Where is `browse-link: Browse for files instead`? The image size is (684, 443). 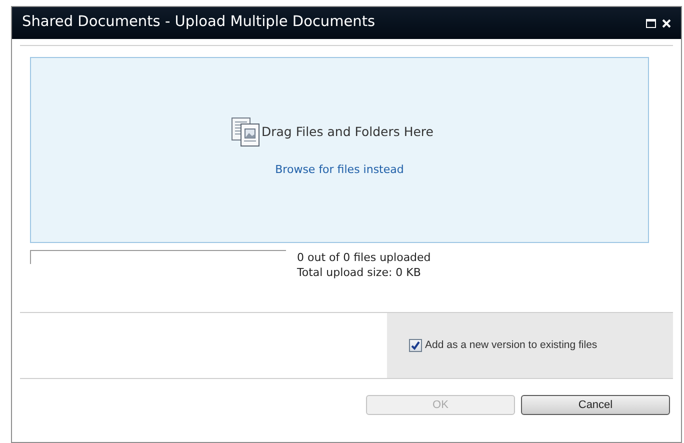 browse-link: Browse for files instead is located at coordinates (339, 170).